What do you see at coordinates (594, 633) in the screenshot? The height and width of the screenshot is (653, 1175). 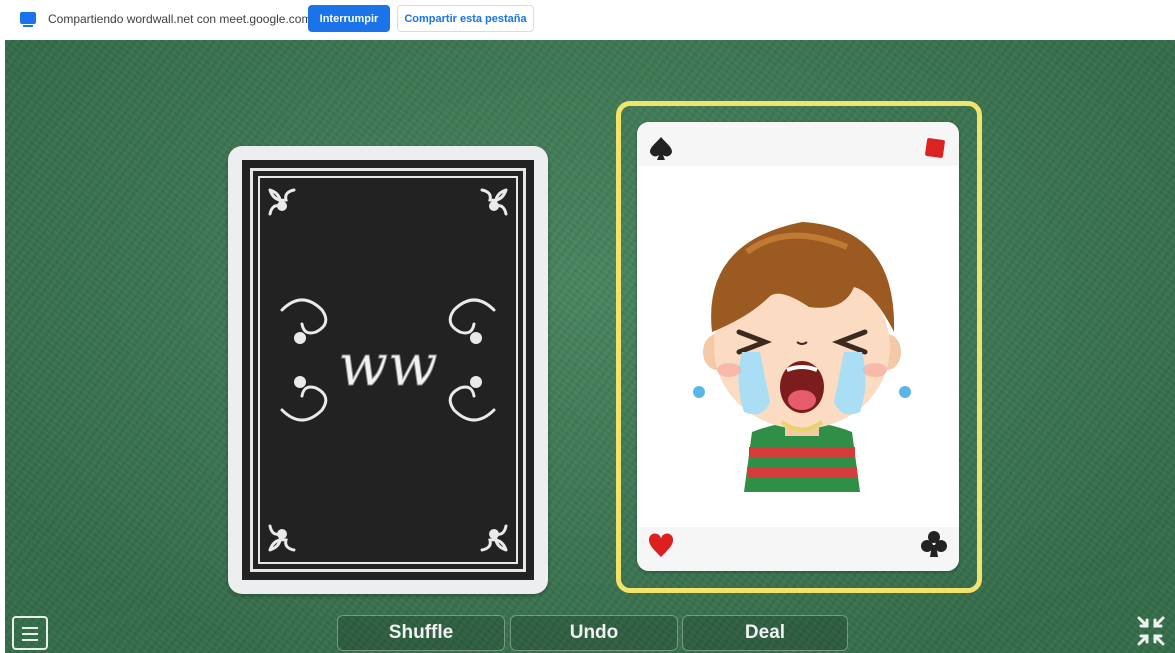 I see `undo-button: Undo` at bounding box center [594, 633].